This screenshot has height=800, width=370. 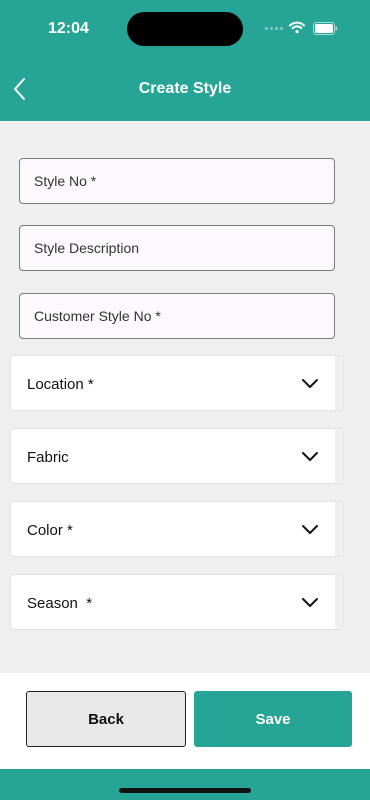 I want to click on customer-style-no-field, so click(x=177, y=316).